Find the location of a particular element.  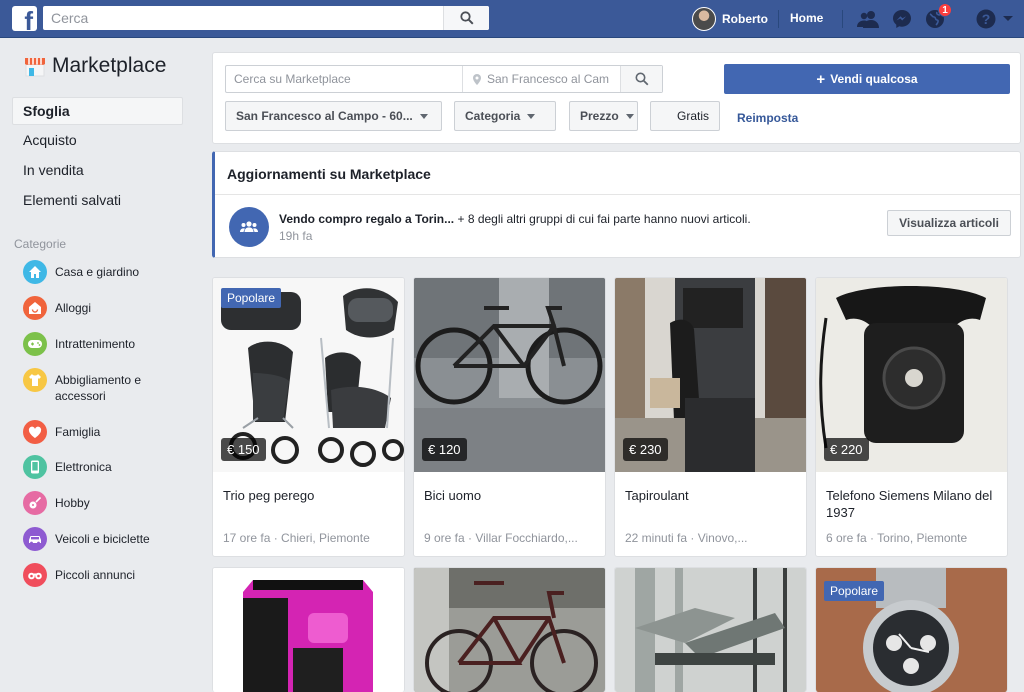

category-label: Intrattenimento is located at coordinates (95, 344).